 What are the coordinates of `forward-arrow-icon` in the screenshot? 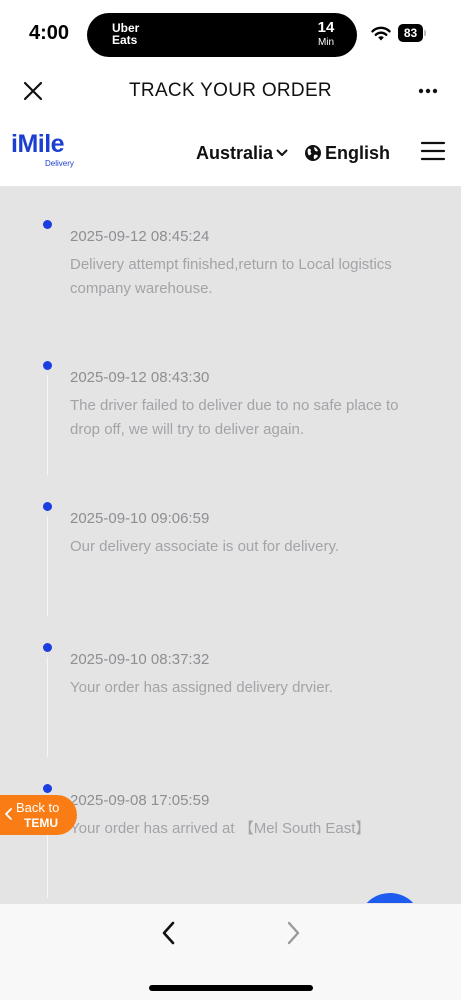 It's located at (293, 933).